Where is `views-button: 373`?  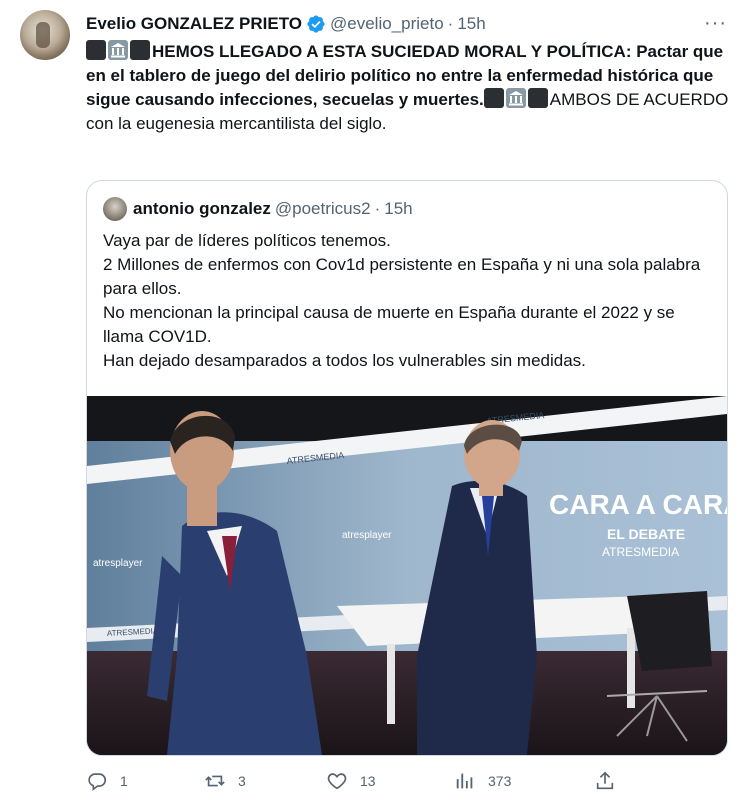
views-button: 373 is located at coordinates (482, 781).